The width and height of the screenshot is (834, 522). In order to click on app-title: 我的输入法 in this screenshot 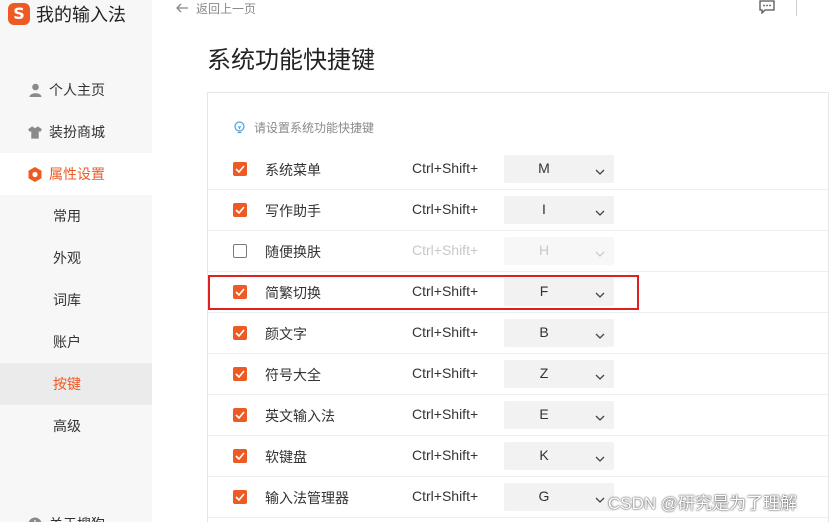, I will do `click(81, 15)`.